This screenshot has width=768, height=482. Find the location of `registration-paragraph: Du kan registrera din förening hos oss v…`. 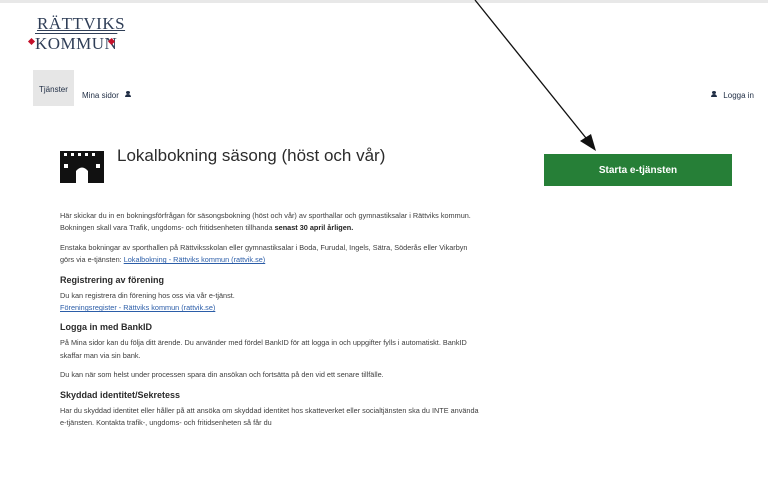

registration-paragraph: Du kan registrera din förening hos oss v… is located at coordinates (270, 302).